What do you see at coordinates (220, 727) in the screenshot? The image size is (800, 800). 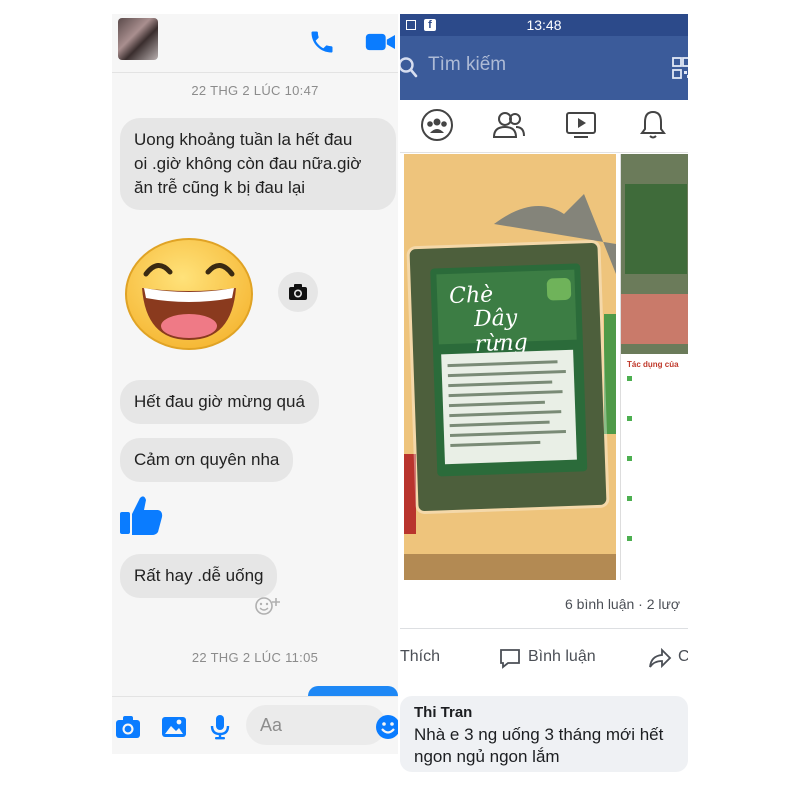 I see `microphone-icon` at bounding box center [220, 727].